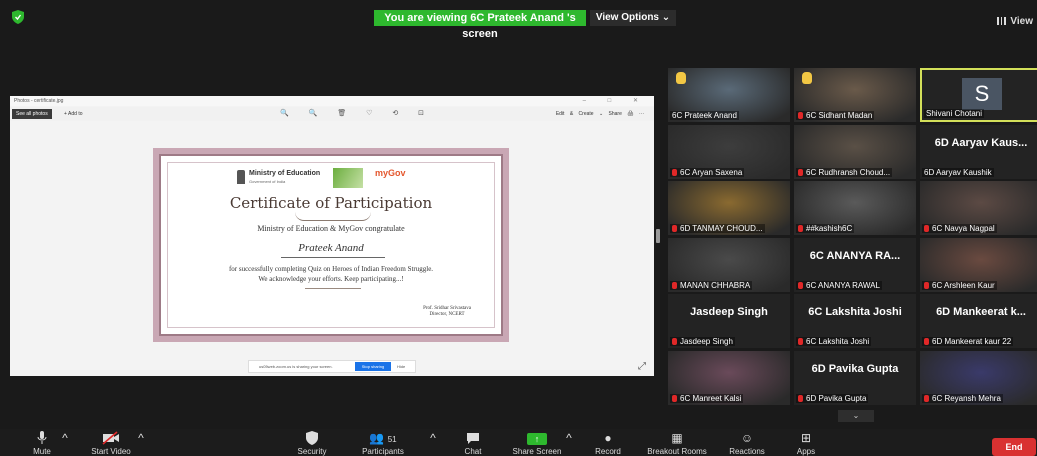  What do you see at coordinates (1014, 447) in the screenshot?
I see `end-meeting-button: End` at bounding box center [1014, 447].